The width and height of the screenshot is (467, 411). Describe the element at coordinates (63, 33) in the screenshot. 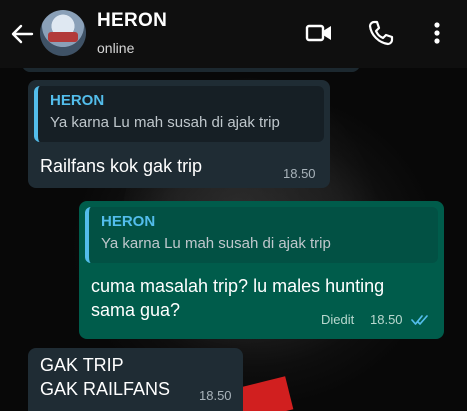

I see `avatar` at that location.